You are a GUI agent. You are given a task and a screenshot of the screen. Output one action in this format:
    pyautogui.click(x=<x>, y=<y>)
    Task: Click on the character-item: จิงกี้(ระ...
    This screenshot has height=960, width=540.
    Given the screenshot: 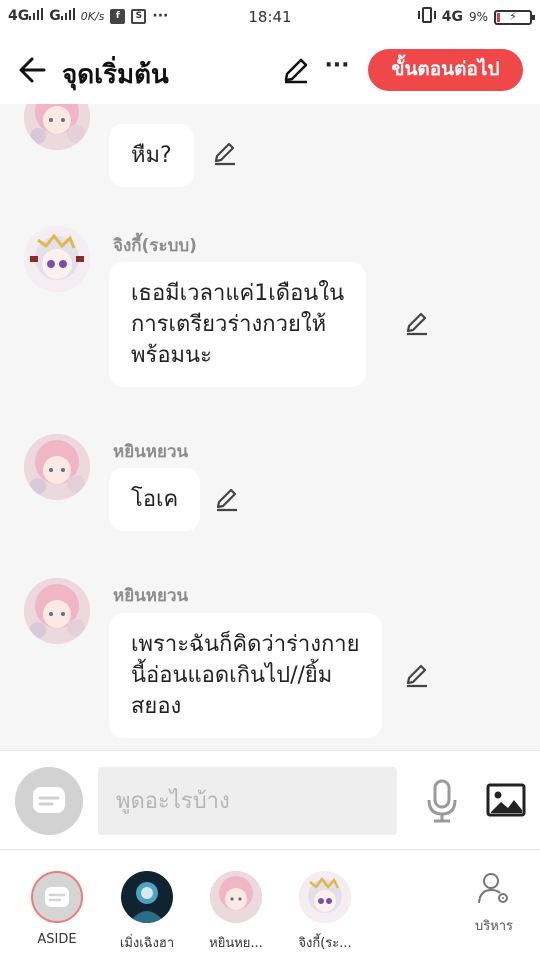 What is the action you would take?
    pyautogui.click(x=325, y=911)
    